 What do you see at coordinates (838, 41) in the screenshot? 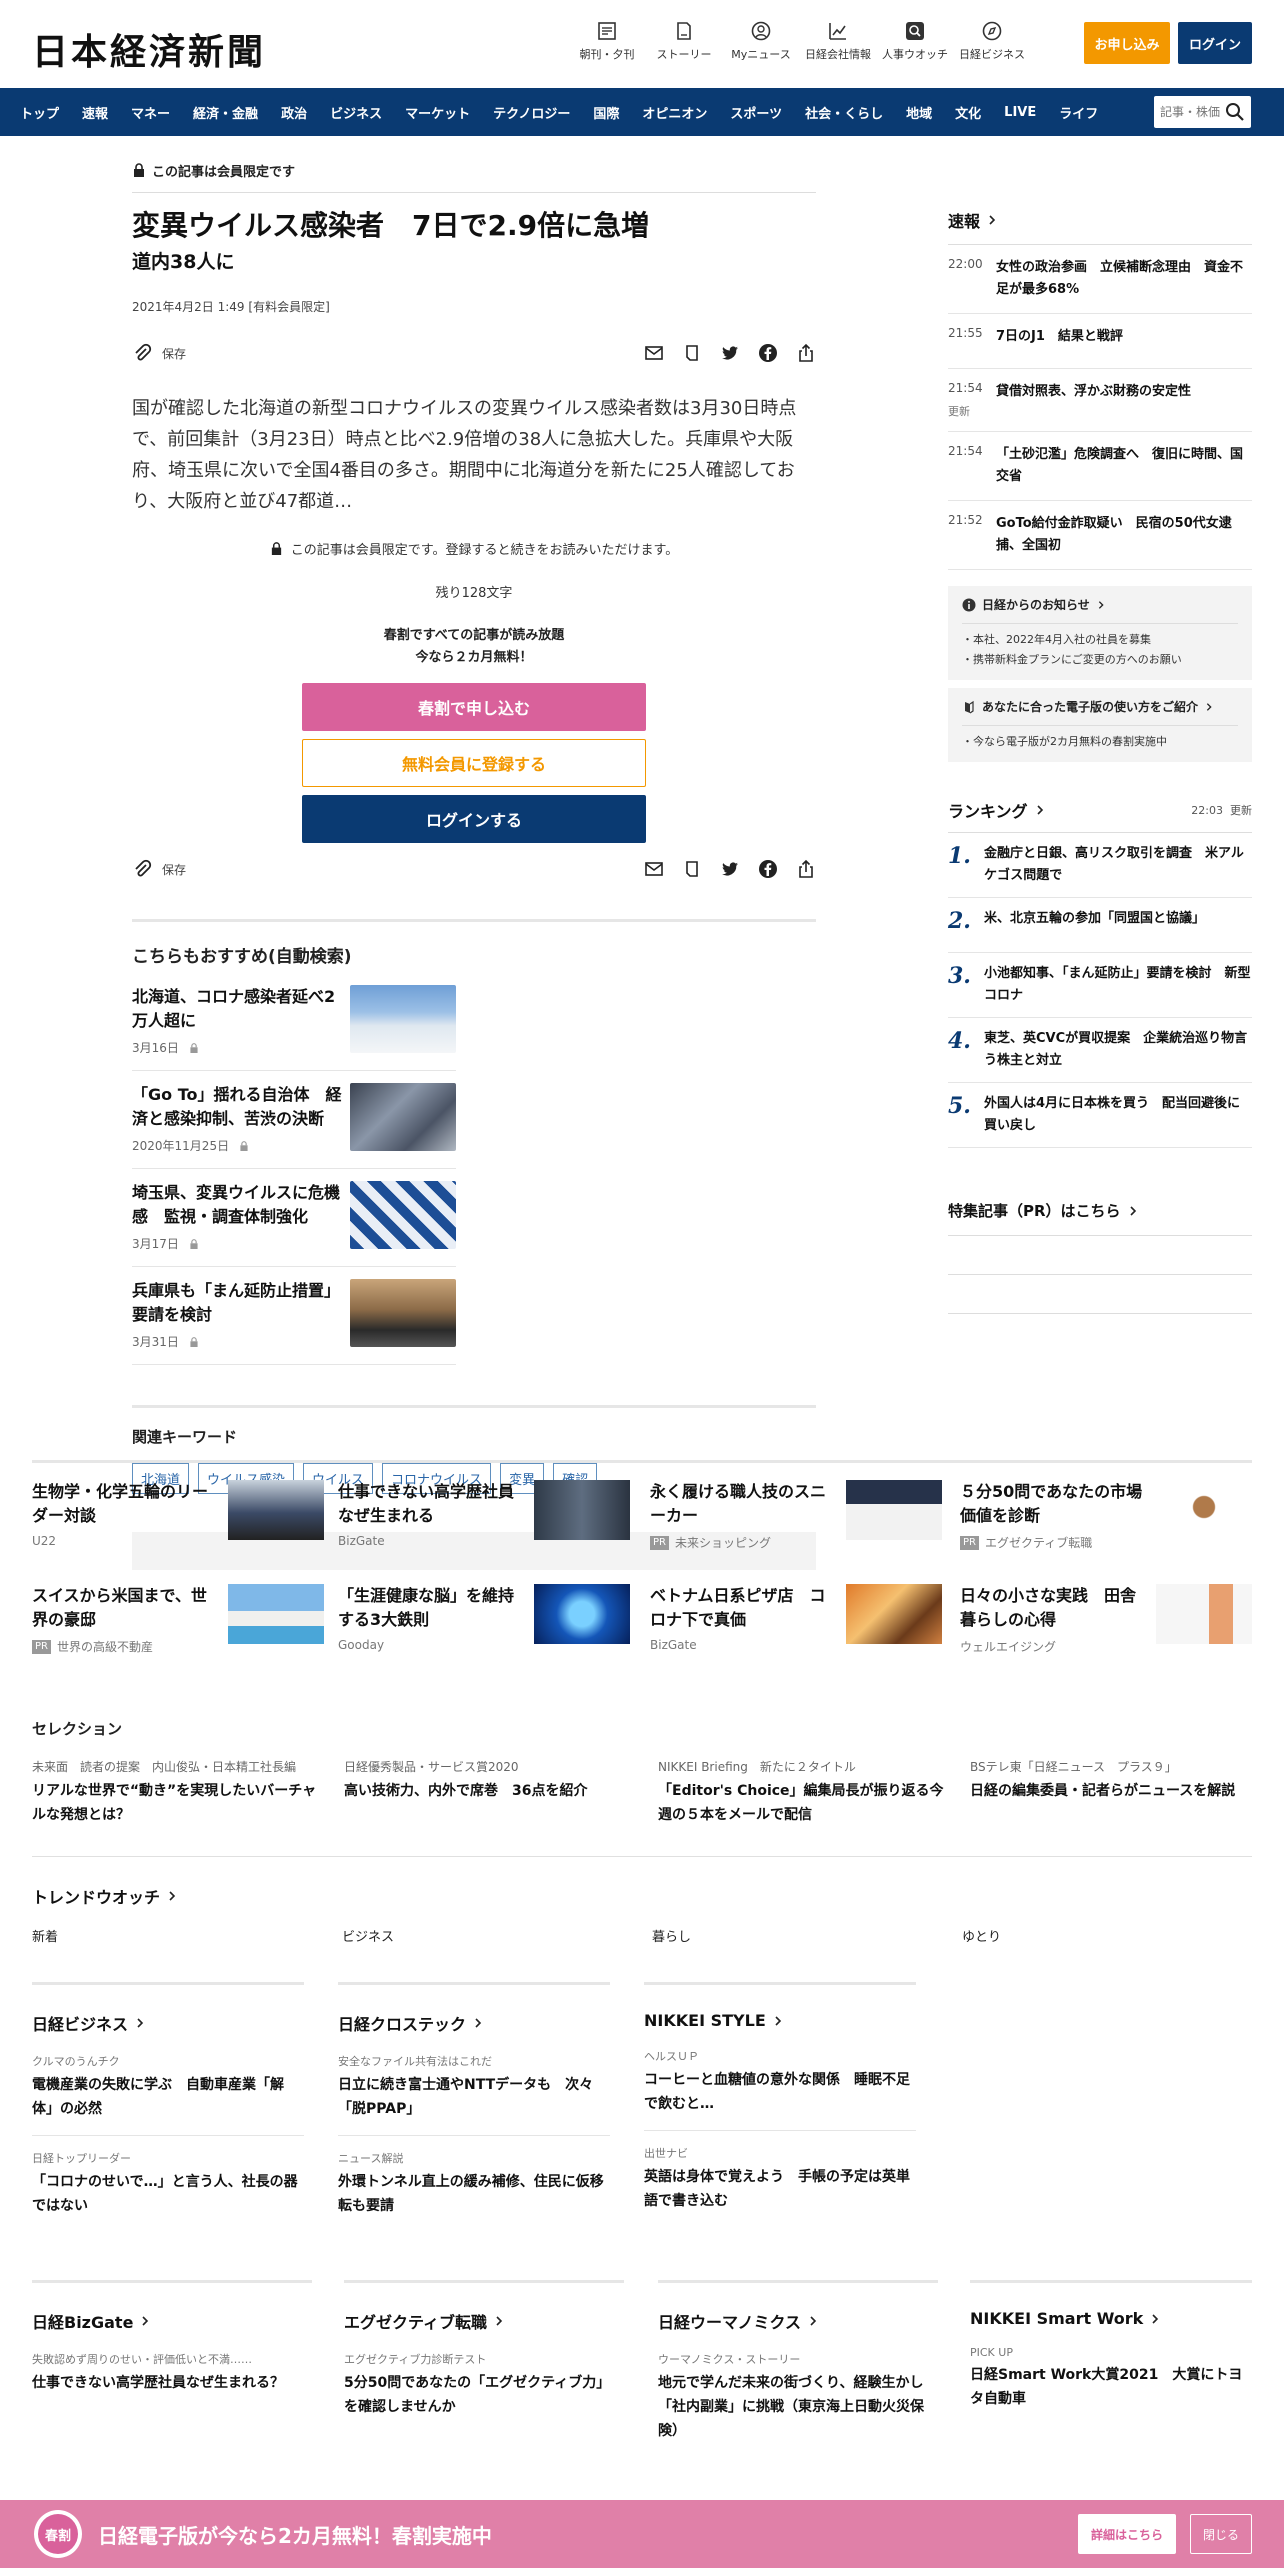
I see `header-link-company: 日経会社情報` at bounding box center [838, 41].